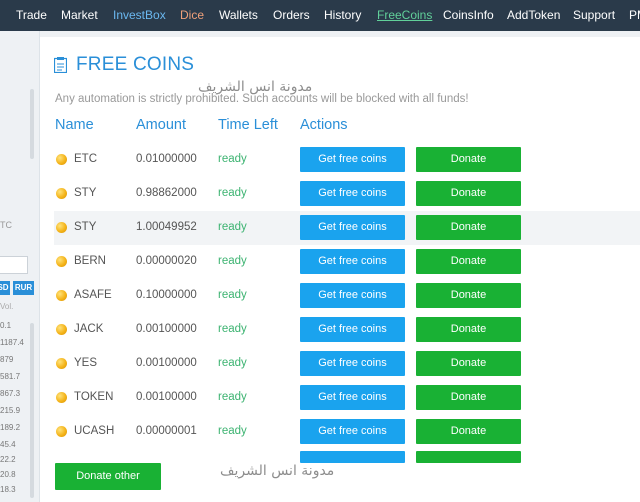 The height and width of the screenshot is (502, 640). I want to click on sidebar-value: 867.3, so click(10, 393).